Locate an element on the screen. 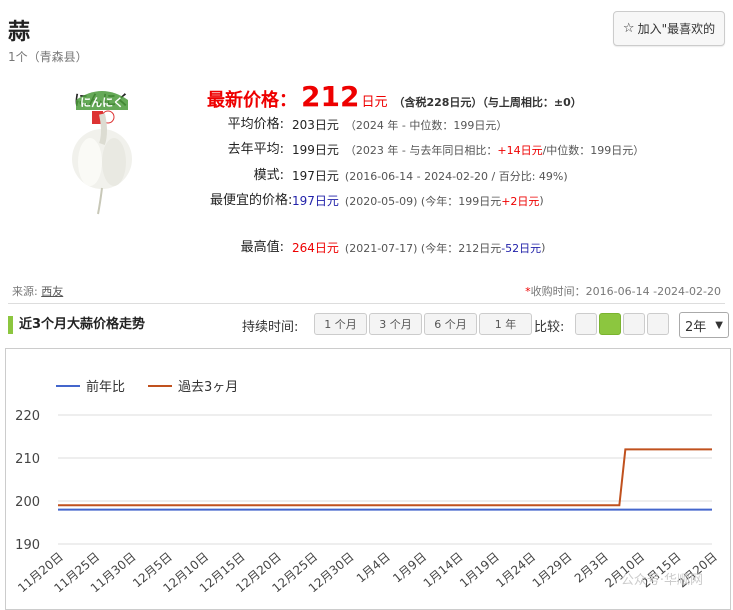 This screenshot has width=733, height=610. highest-value: 264日元 is located at coordinates (315, 248).